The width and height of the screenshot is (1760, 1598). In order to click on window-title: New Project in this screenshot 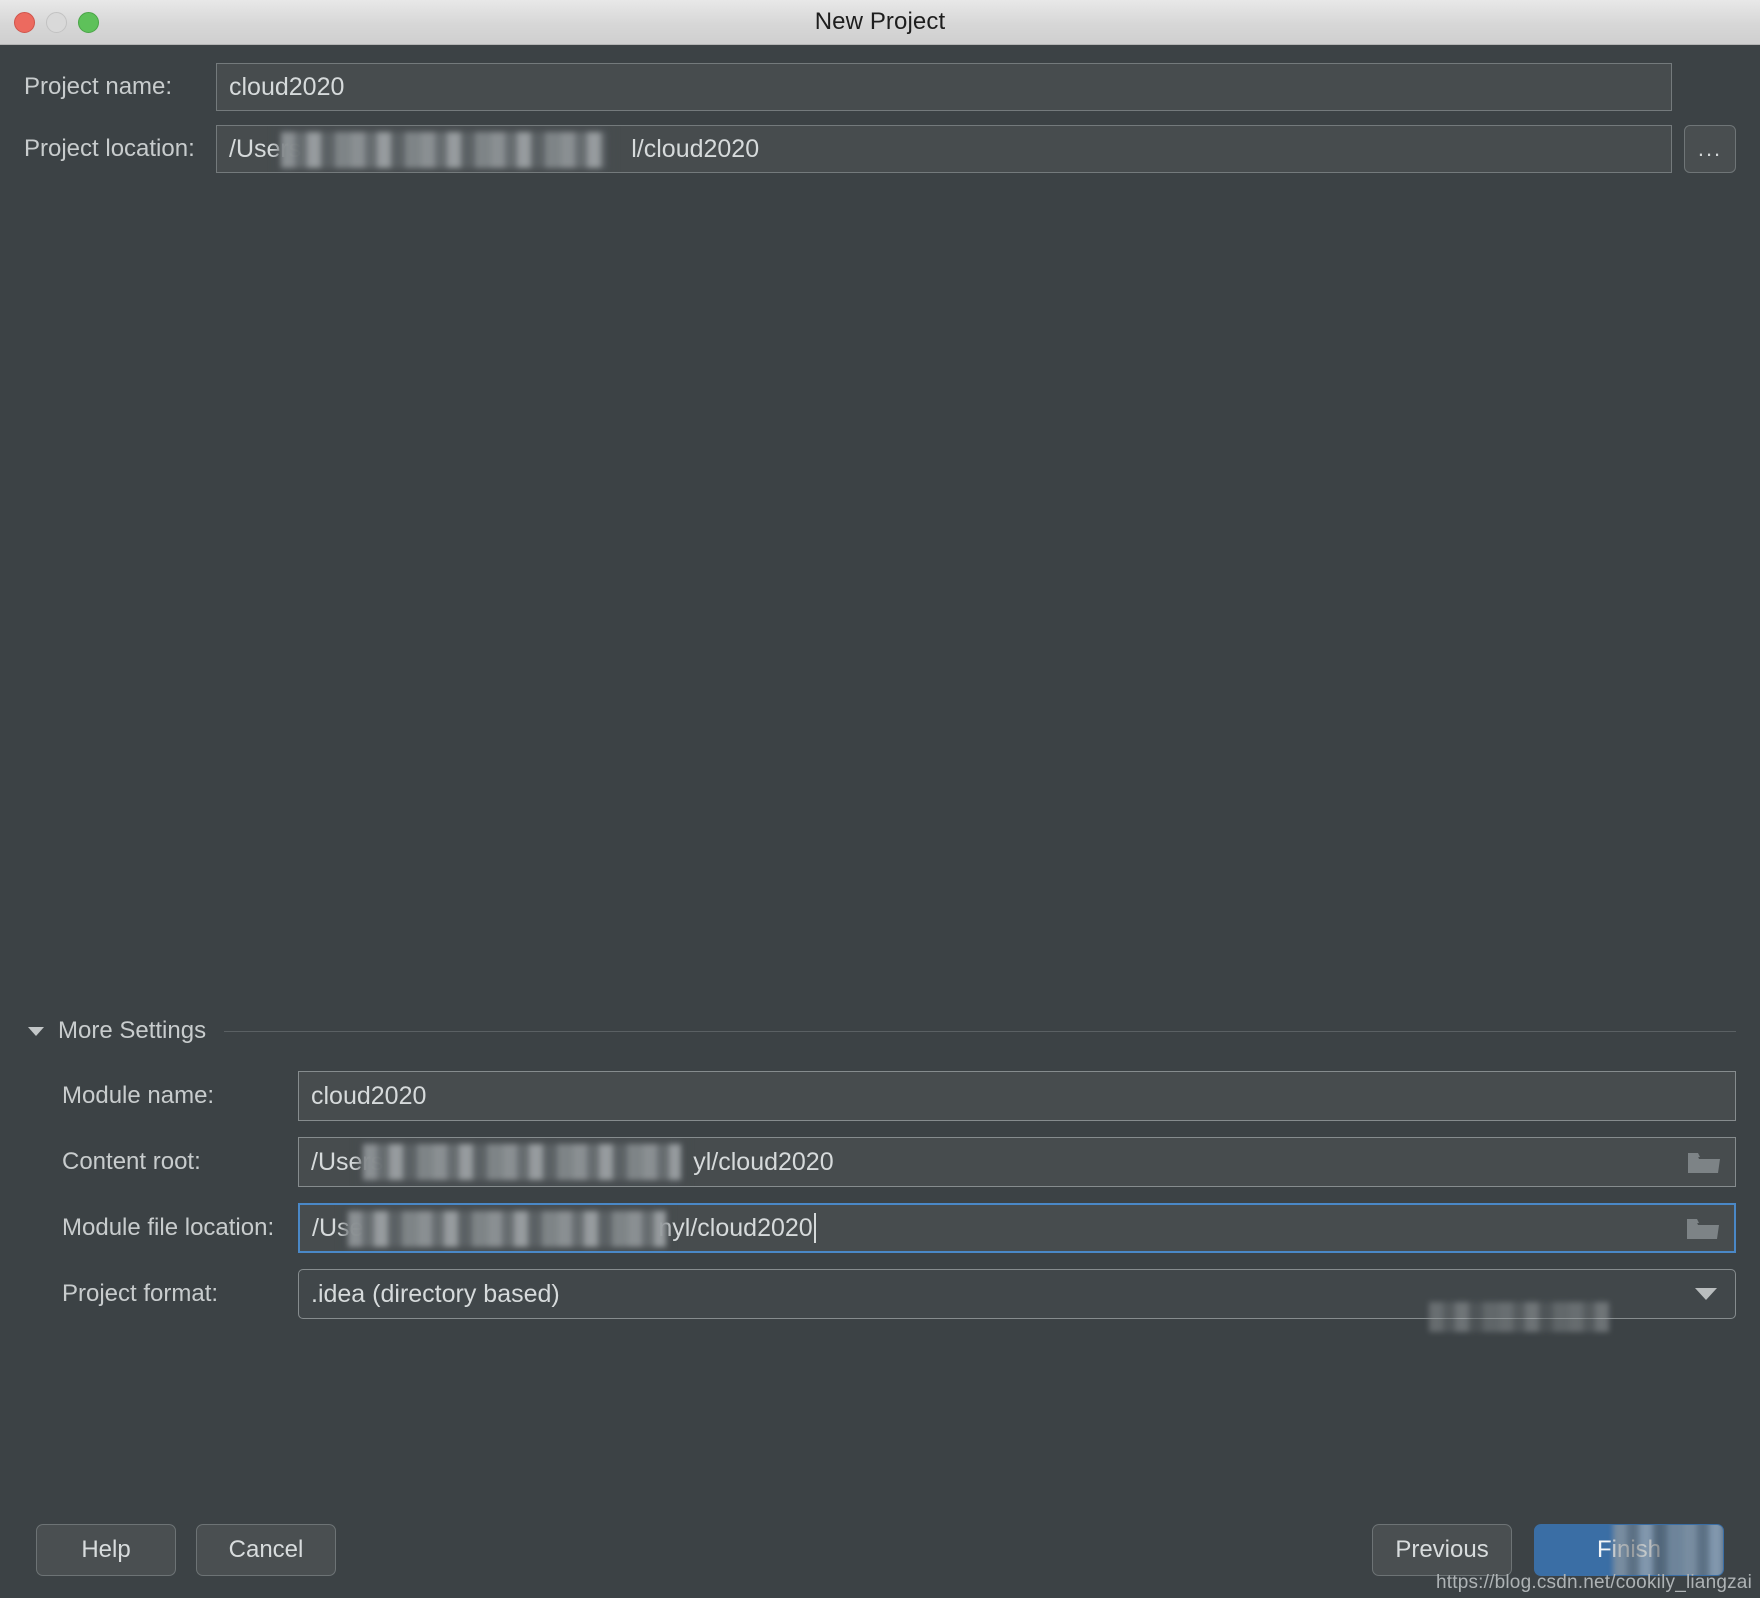, I will do `click(880, 21)`.